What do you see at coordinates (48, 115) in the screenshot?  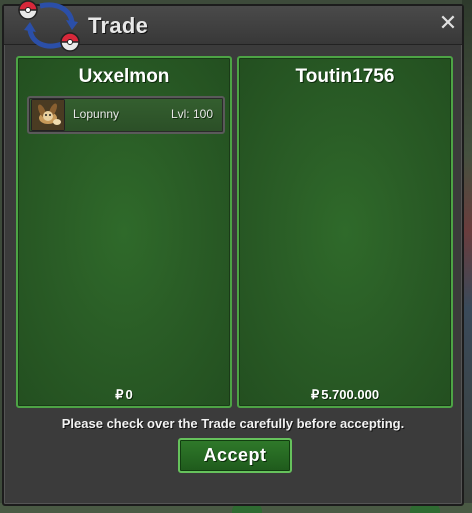 I see `lopunny-sprite-icon` at bounding box center [48, 115].